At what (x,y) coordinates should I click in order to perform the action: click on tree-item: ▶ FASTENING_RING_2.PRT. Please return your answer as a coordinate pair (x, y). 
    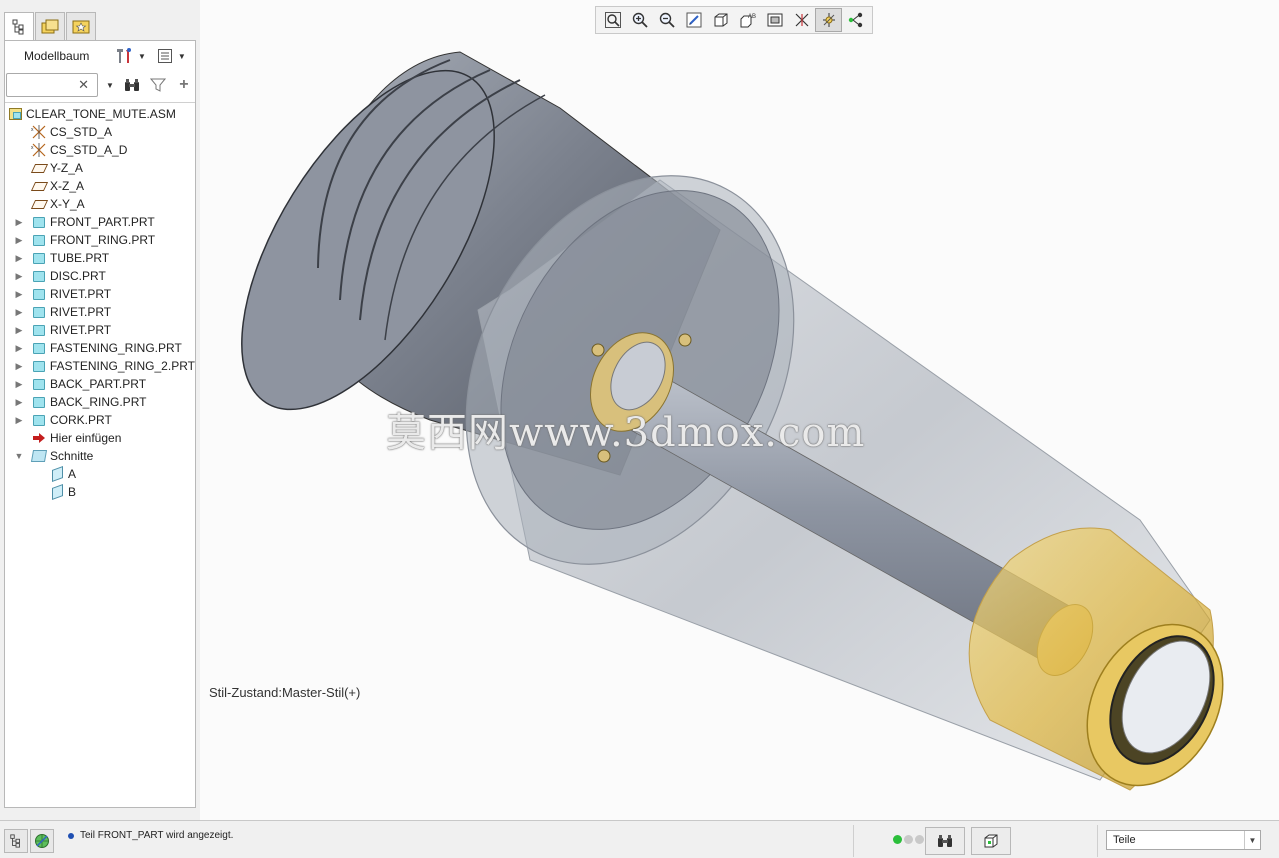
    Looking at the image, I should click on (100, 366).